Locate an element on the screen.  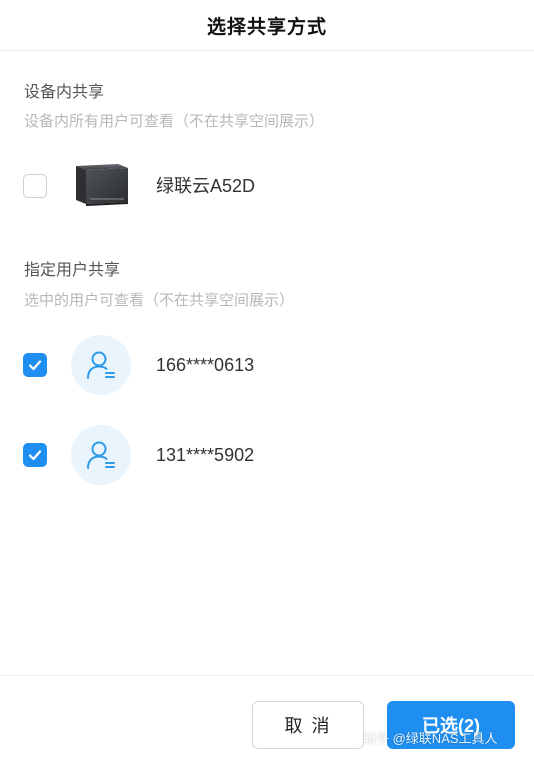
user-share-description: 选中的用户可查看（不在共享空间展示） is located at coordinates (159, 300).